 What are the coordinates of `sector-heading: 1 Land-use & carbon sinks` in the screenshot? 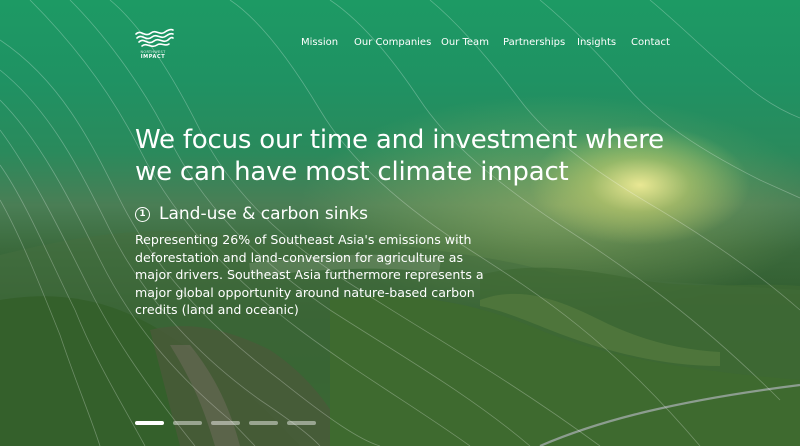 It's located at (251, 214).